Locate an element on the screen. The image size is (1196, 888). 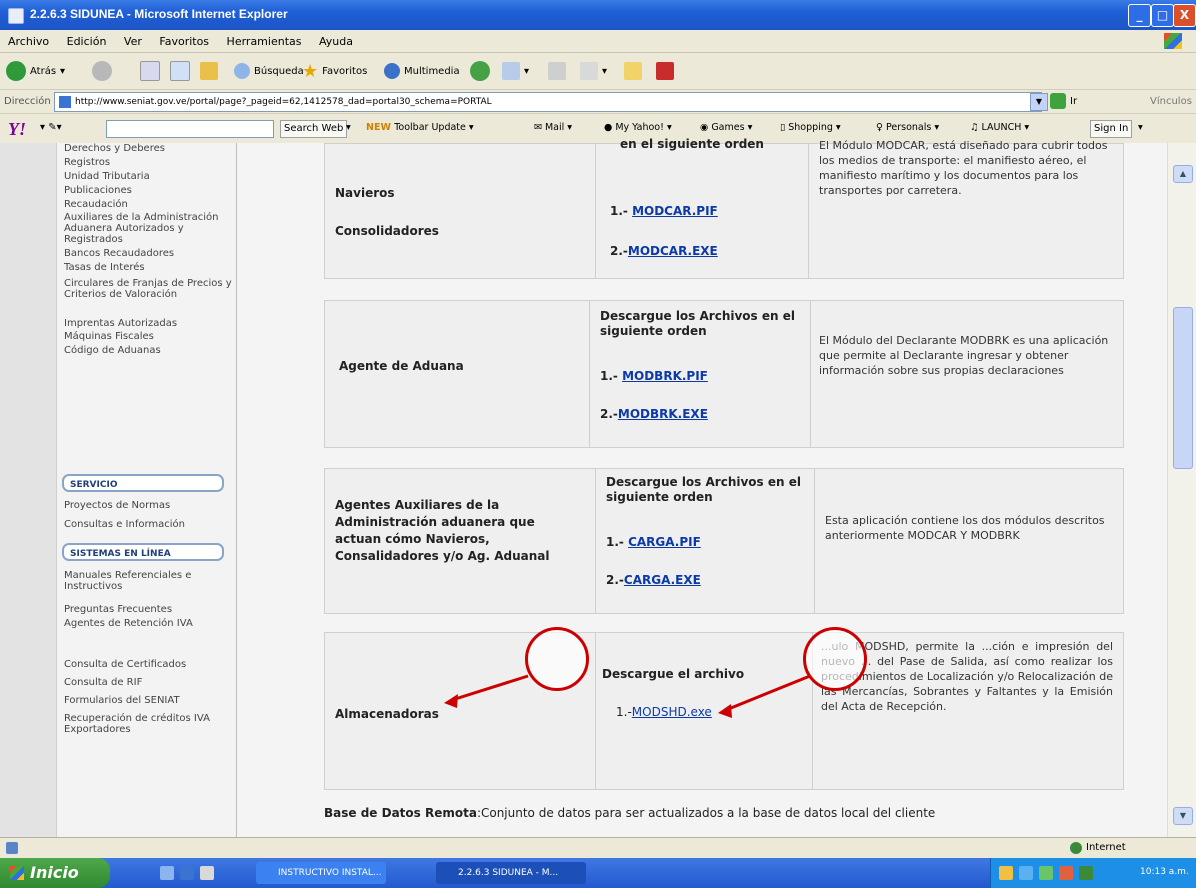
vertical-scrollbar: ▲ ▼ is located at coordinates (1181, 490).